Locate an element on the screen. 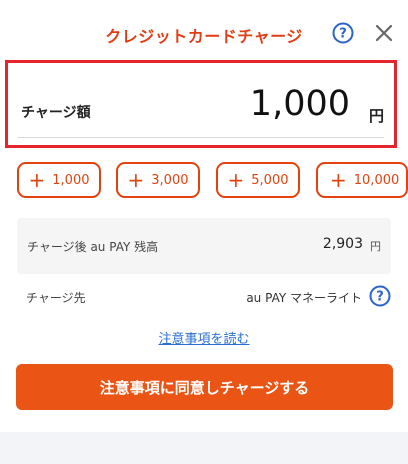 The image size is (408, 464). chip-label: 10,000 is located at coordinates (376, 180).